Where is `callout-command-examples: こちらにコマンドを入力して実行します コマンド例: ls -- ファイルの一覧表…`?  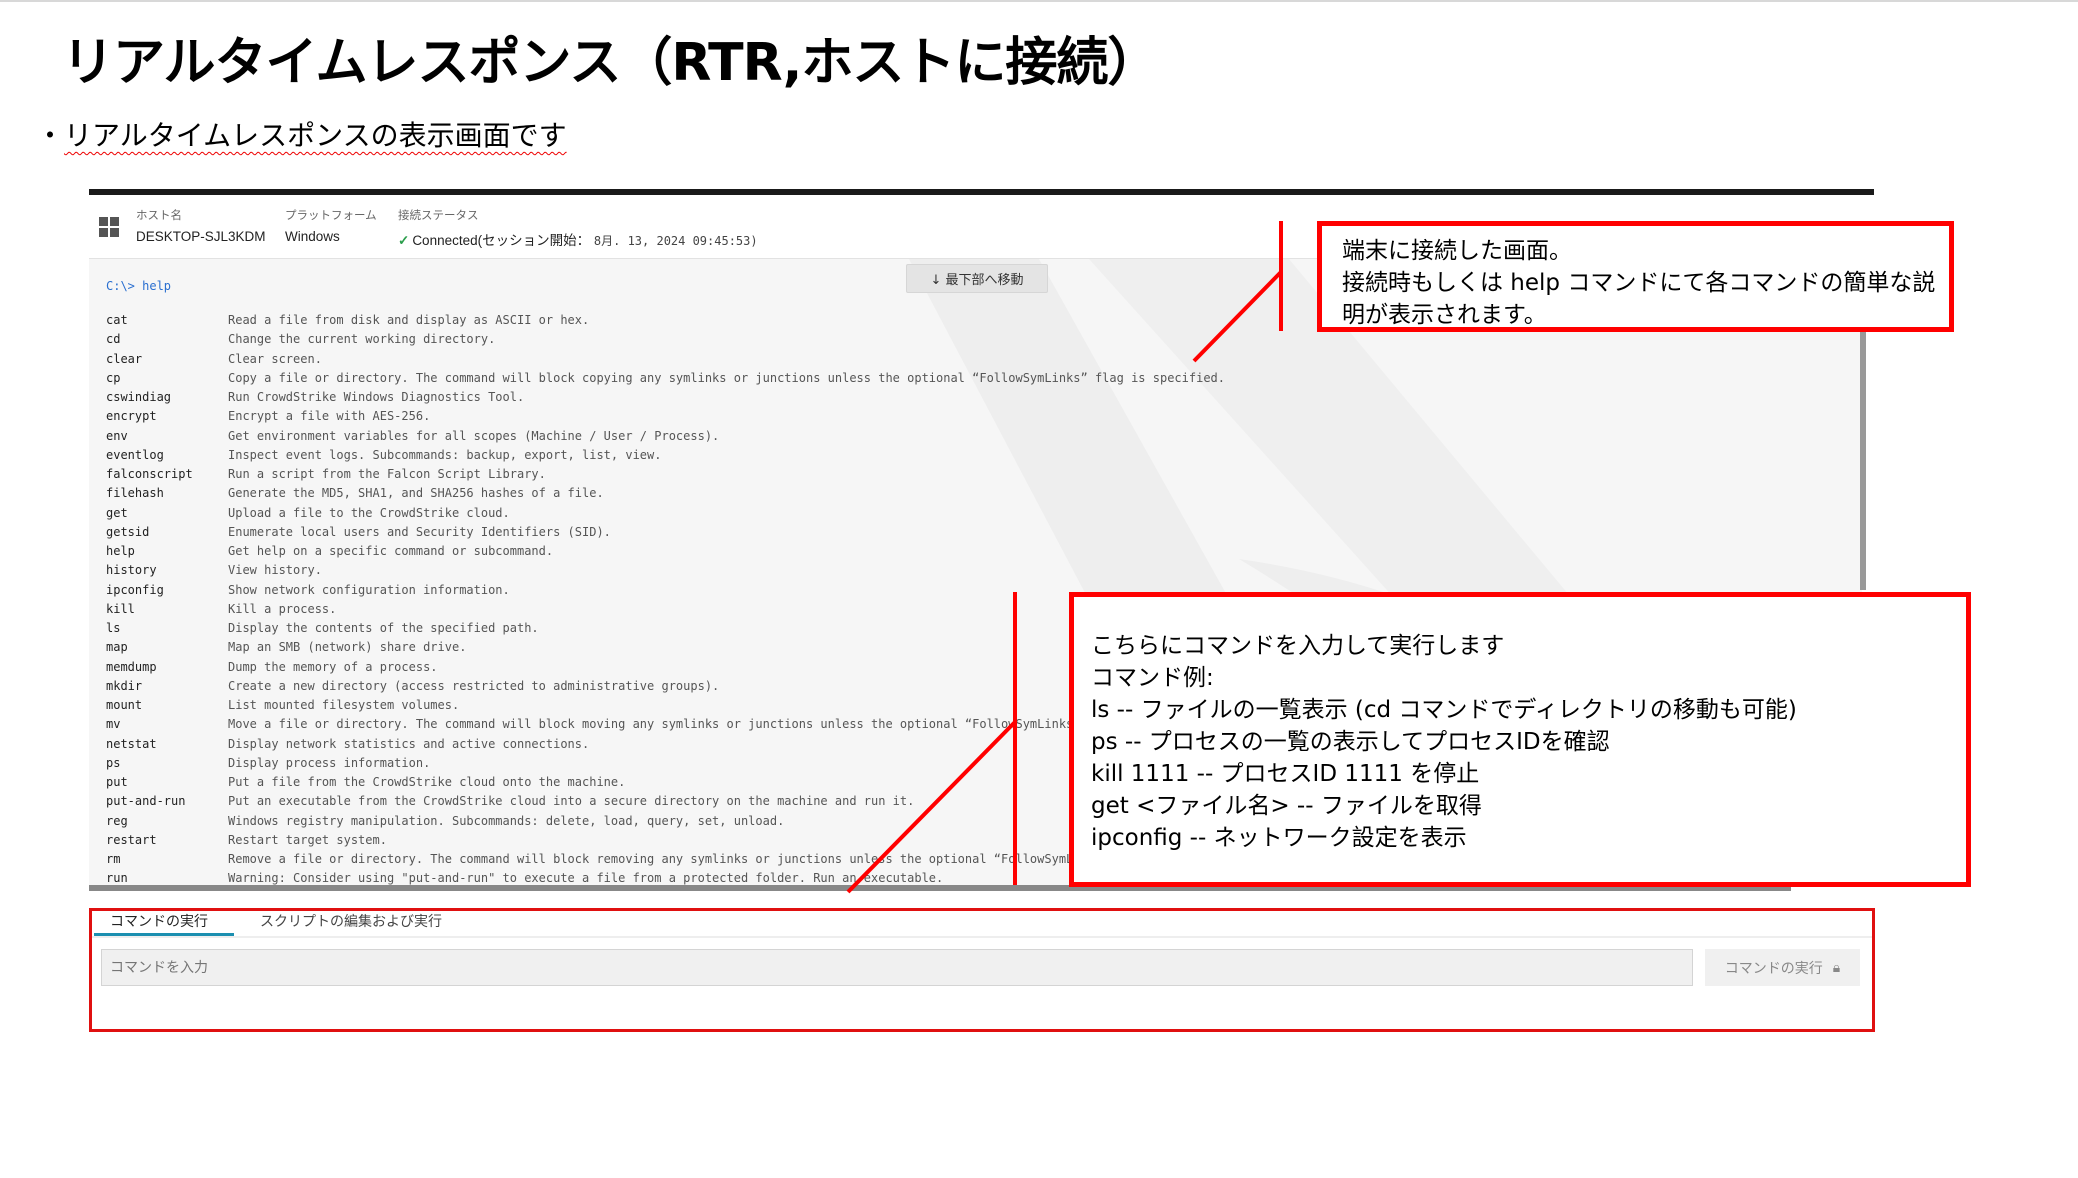 callout-command-examples: こちらにコマンドを入力して実行します コマンド例: ls -- ファイルの一覧表… is located at coordinates (1520, 739).